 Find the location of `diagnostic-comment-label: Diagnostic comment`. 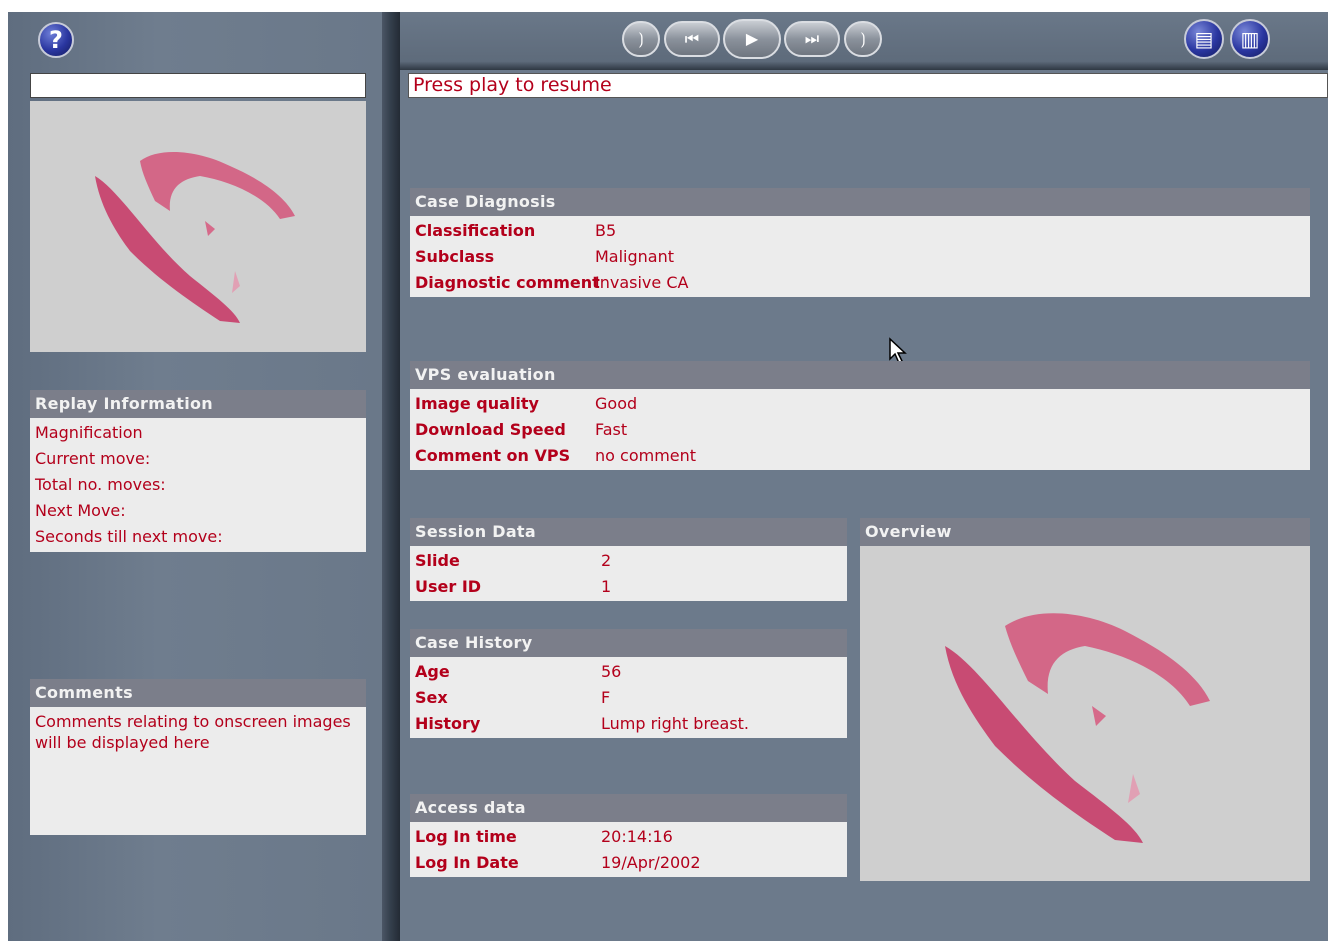

diagnostic-comment-label: Diagnostic comment is located at coordinates (507, 282).